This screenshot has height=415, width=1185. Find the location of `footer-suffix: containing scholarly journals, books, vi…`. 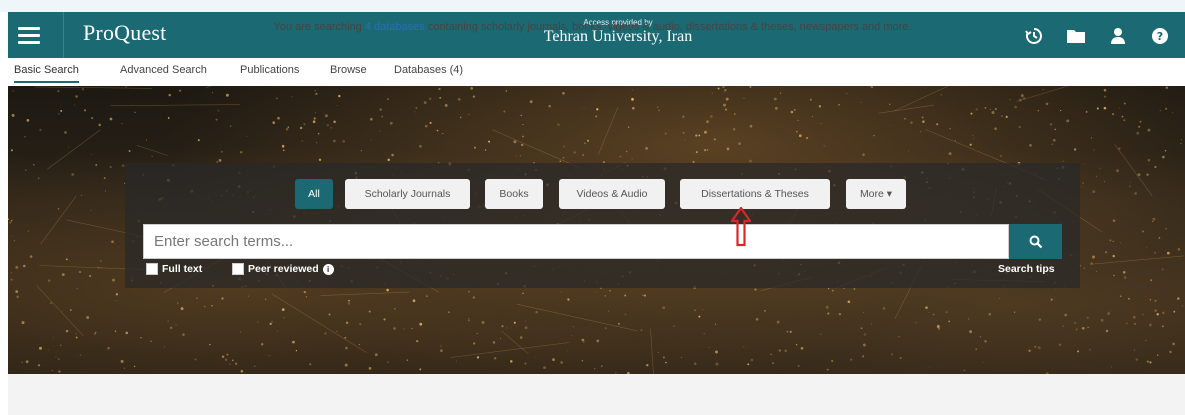

footer-suffix: containing scholarly journals, books, vi… is located at coordinates (668, 27).